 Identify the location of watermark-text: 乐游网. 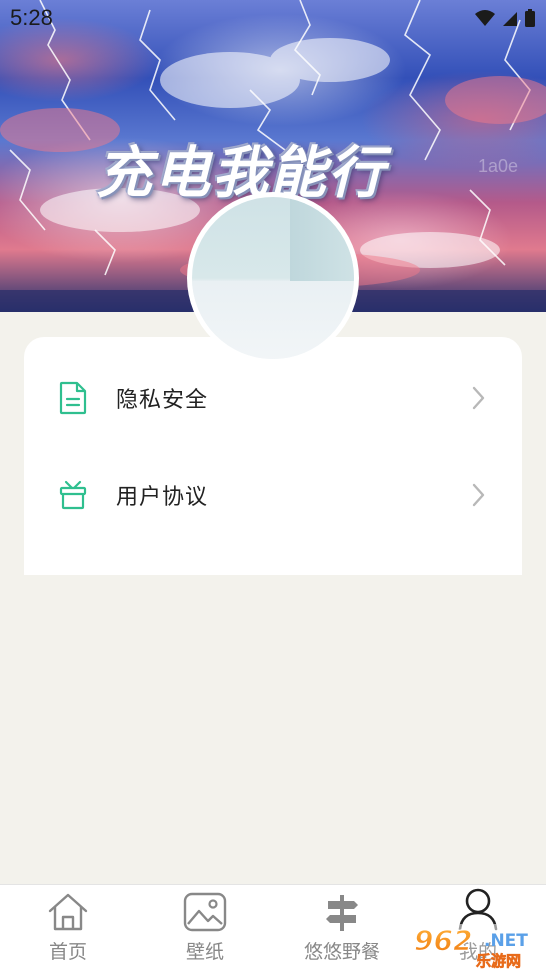
(498, 961).